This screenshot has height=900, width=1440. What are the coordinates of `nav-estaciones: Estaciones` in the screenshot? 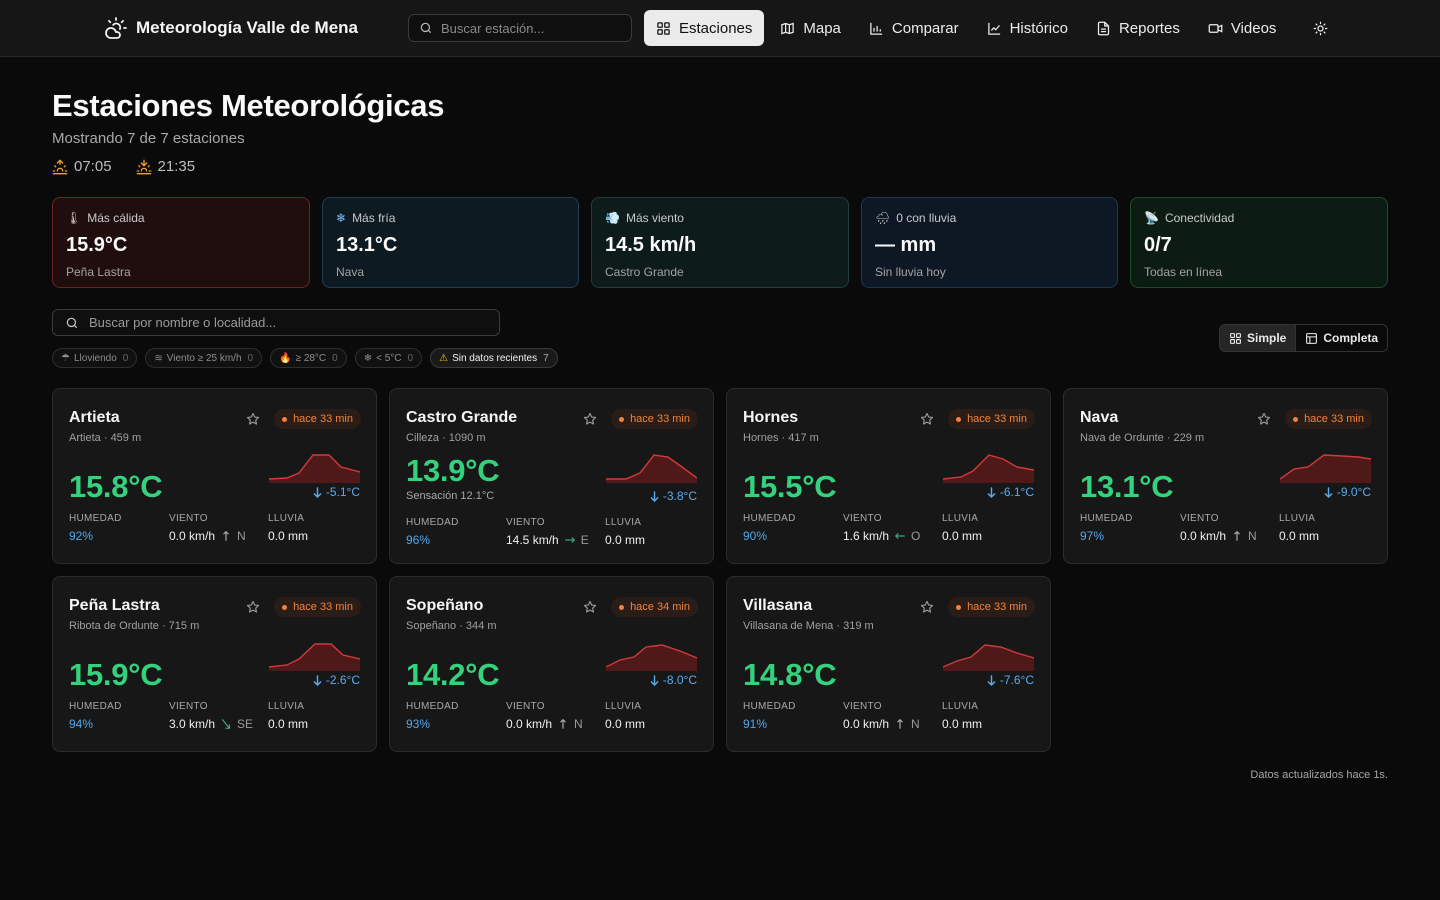 It's located at (704, 28).